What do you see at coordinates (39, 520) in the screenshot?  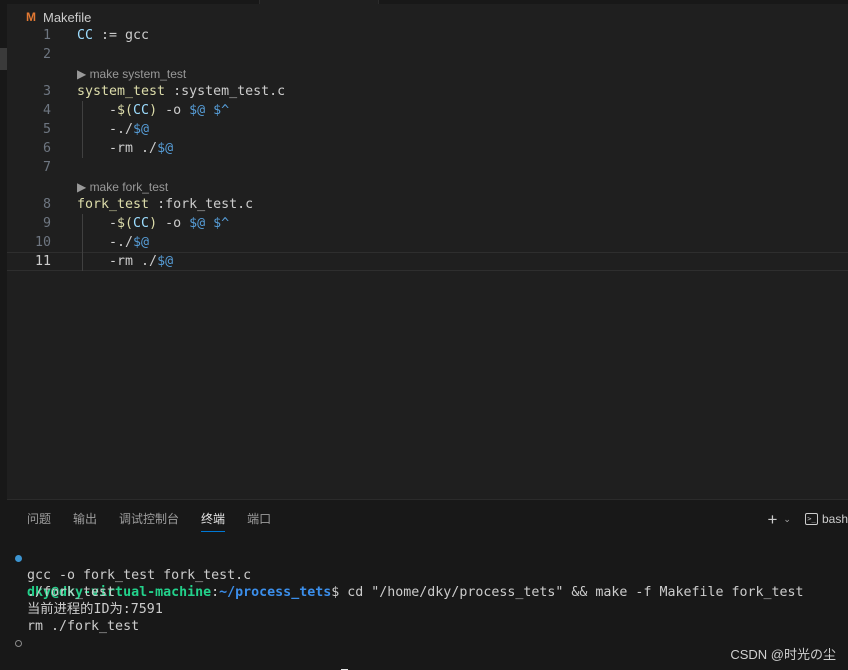 I see `panel-tab: 问题` at bounding box center [39, 520].